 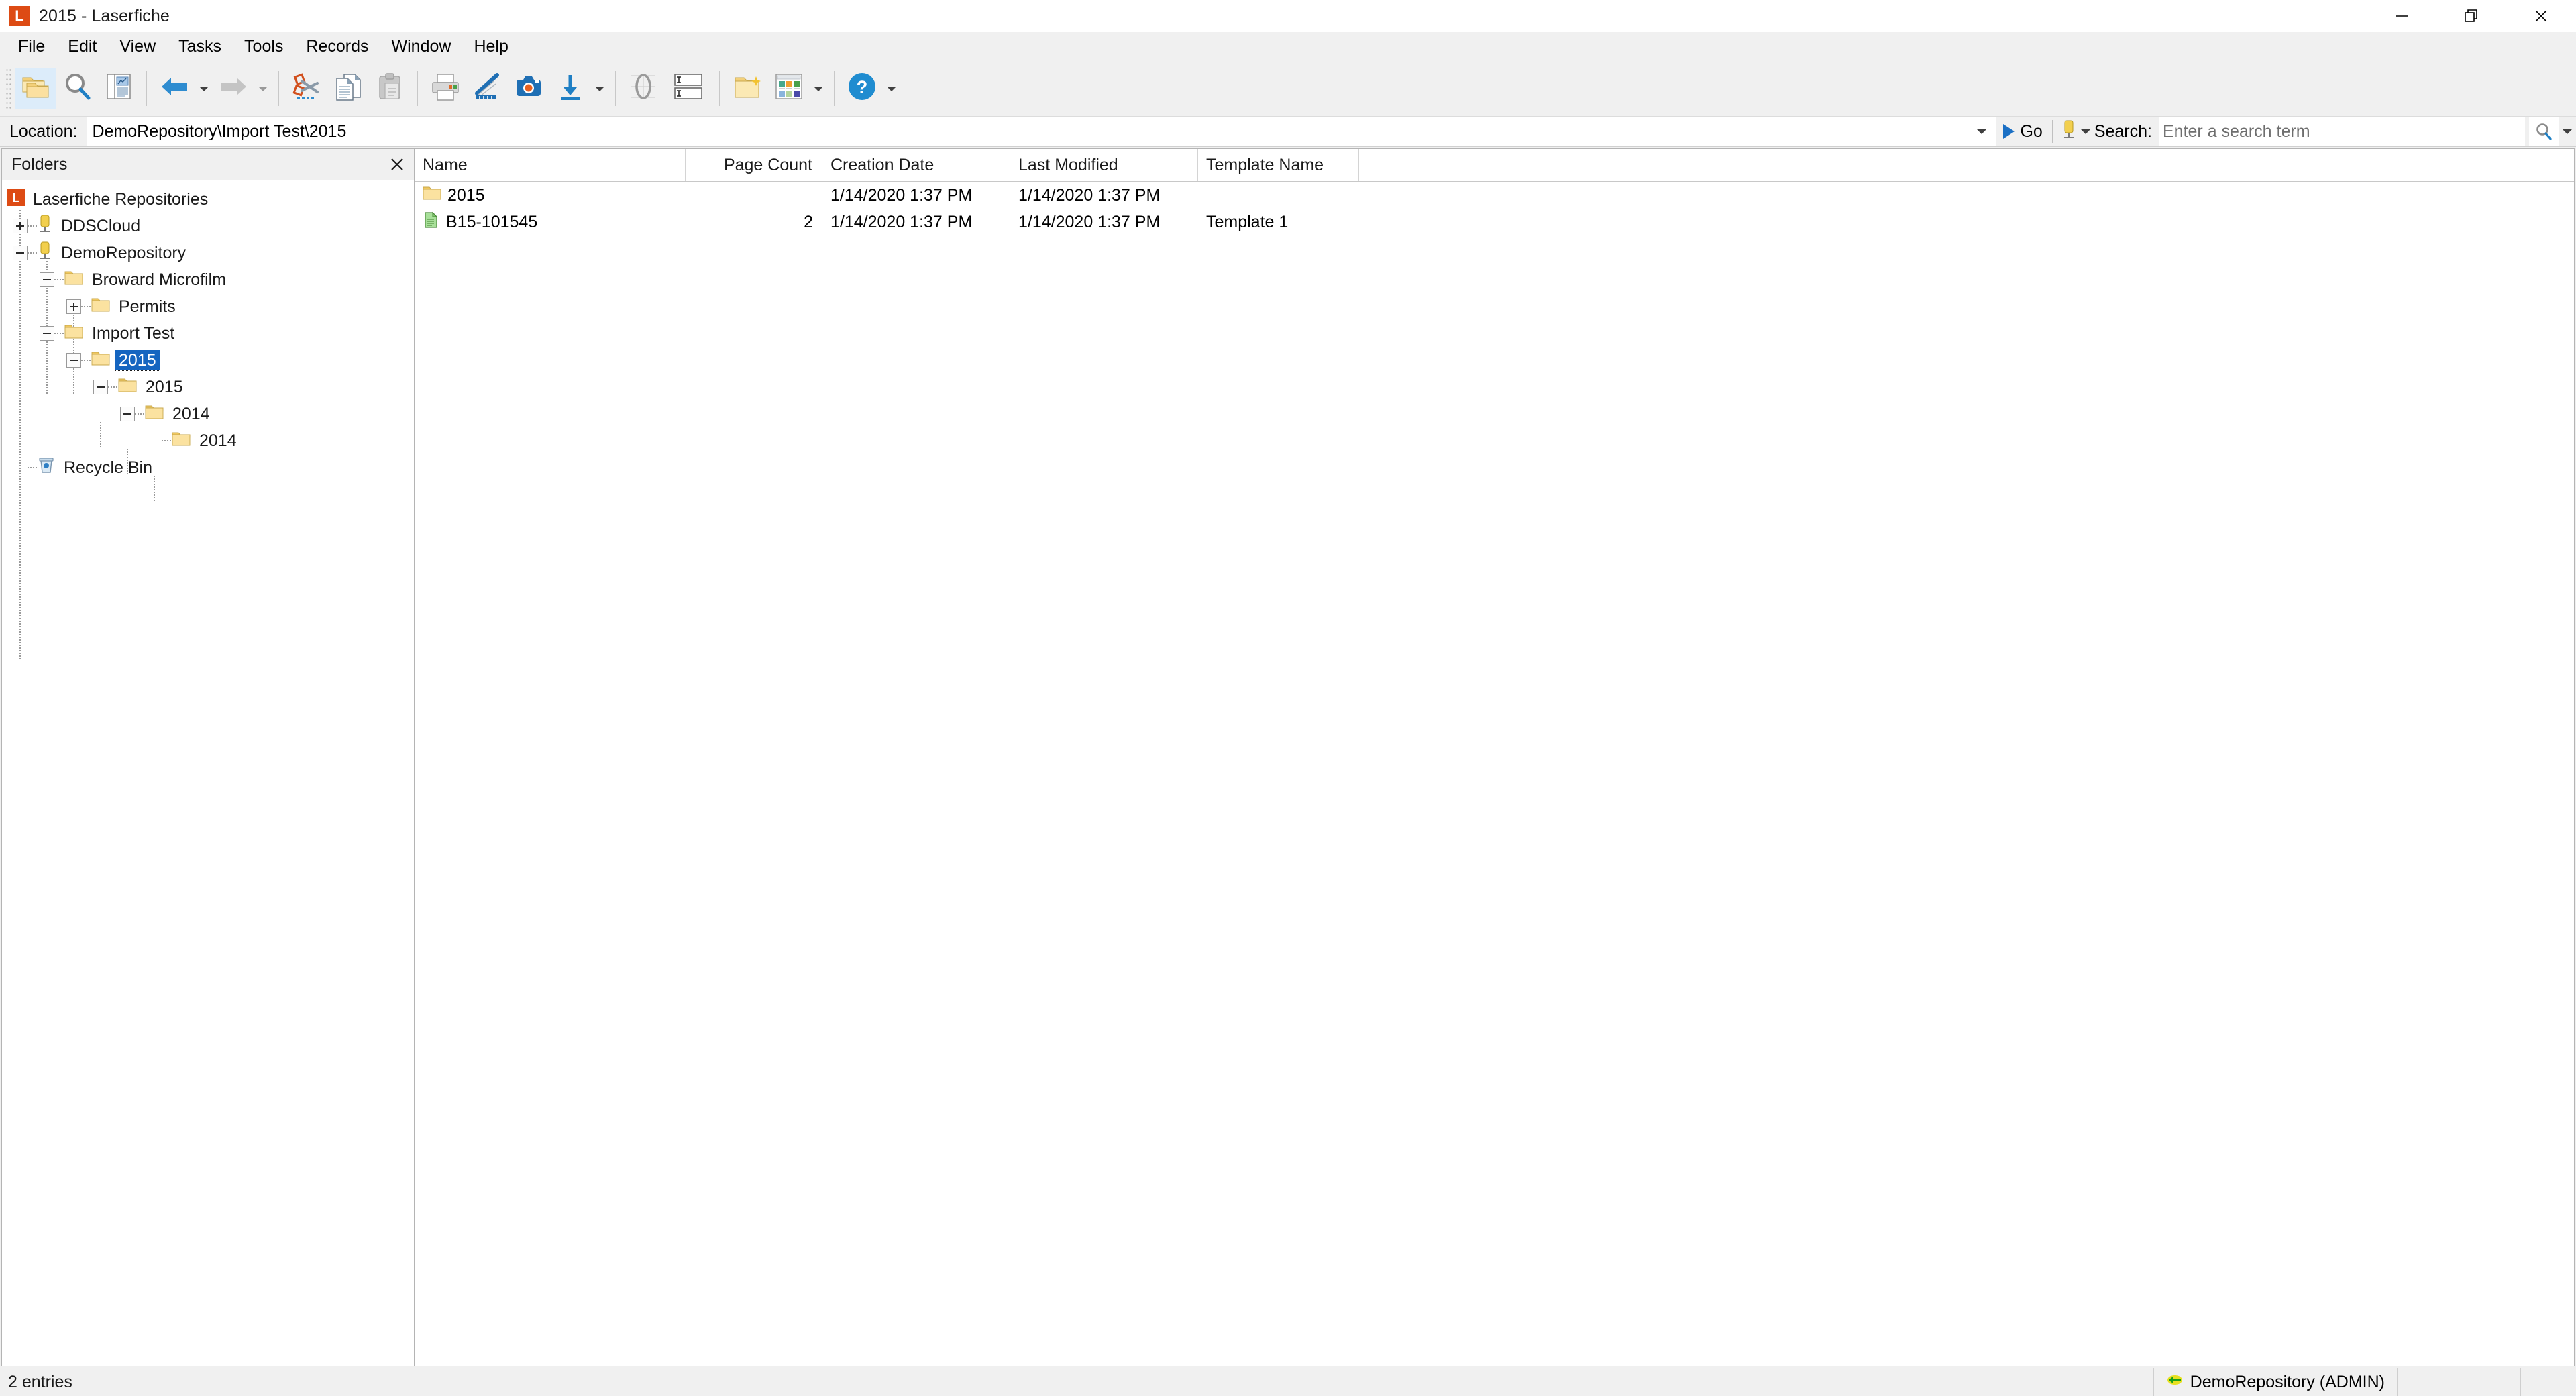 What do you see at coordinates (208, 199) in the screenshot?
I see `tree-item-laserfiche-repositories: L Laserfiche Repositories` at bounding box center [208, 199].